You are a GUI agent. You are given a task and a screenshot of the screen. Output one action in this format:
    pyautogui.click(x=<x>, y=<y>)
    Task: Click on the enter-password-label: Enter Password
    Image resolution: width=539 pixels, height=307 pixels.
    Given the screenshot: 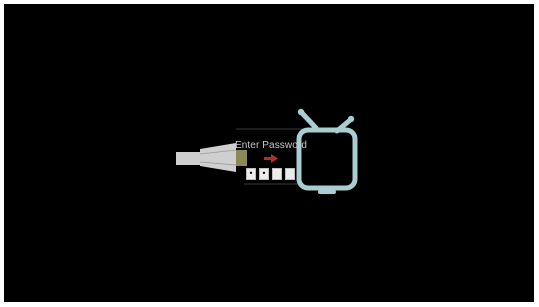 What is the action you would take?
    pyautogui.click(x=271, y=145)
    